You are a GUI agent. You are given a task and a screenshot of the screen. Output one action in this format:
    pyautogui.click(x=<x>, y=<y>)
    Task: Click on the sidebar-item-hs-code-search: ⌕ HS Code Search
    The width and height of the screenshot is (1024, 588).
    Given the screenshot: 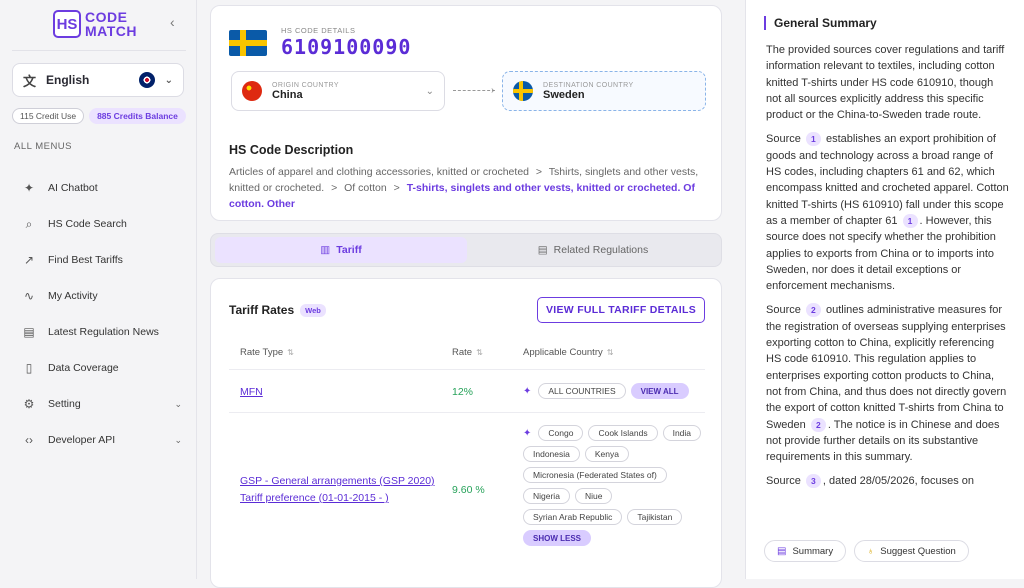 What is the action you would take?
    pyautogui.click(x=102, y=224)
    